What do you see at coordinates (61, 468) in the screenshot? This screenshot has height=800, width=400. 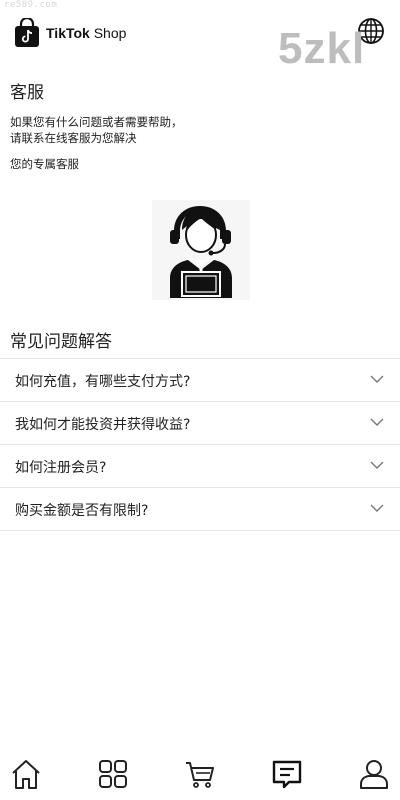 I see `faq-question: 如何注册会员?` at bounding box center [61, 468].